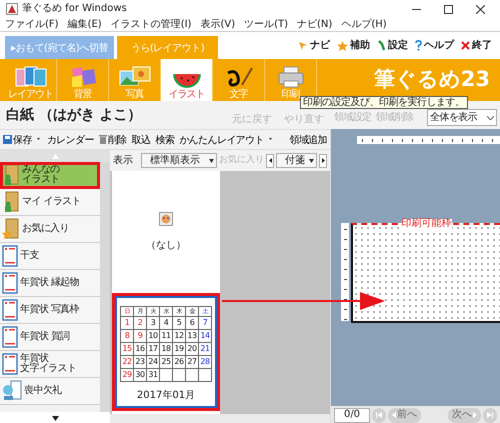 The height and width of the screenshot is (423, 500). What do you see at coordinates (392, 46) in the screenshot?
I see `toolbar-link: 設定` at bounding box center [392, 46].